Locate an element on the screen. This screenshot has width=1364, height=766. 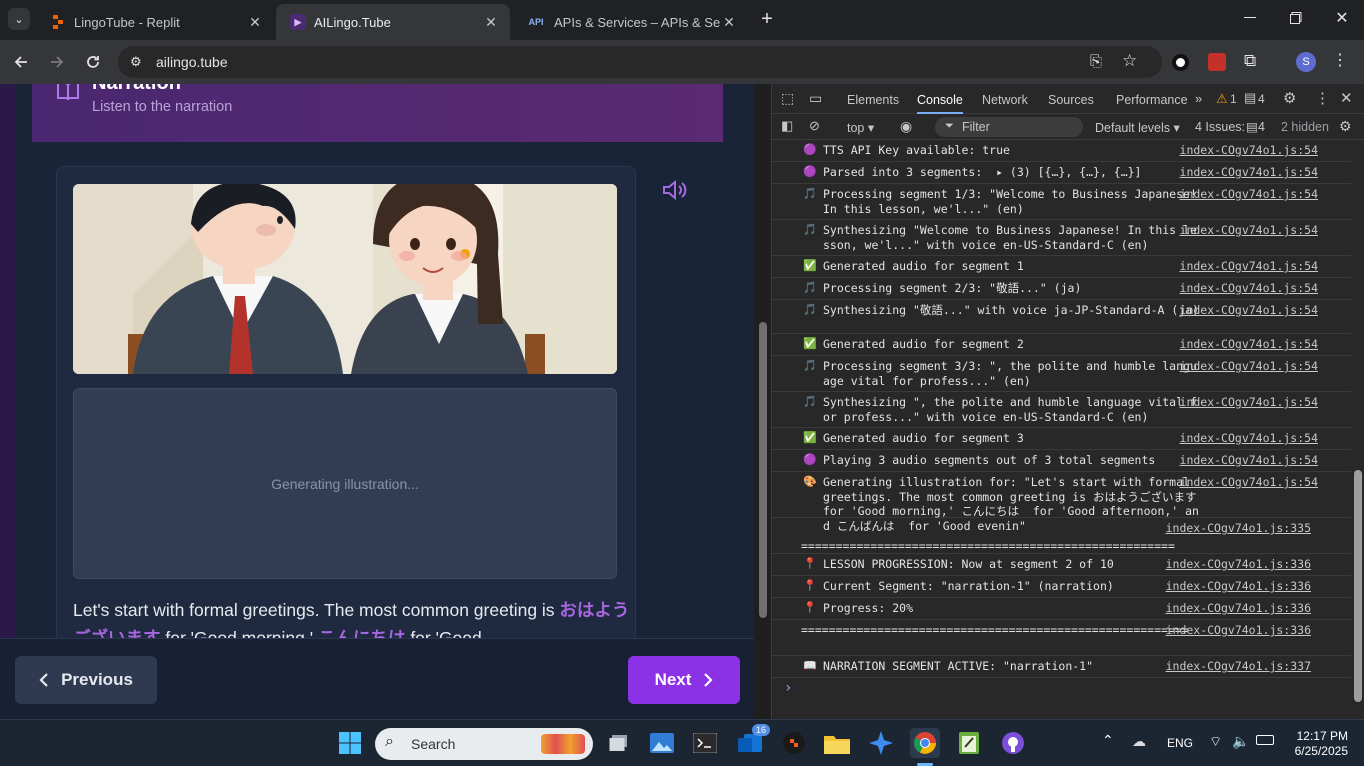
battery-icon is located at coordinates (1265, 740).